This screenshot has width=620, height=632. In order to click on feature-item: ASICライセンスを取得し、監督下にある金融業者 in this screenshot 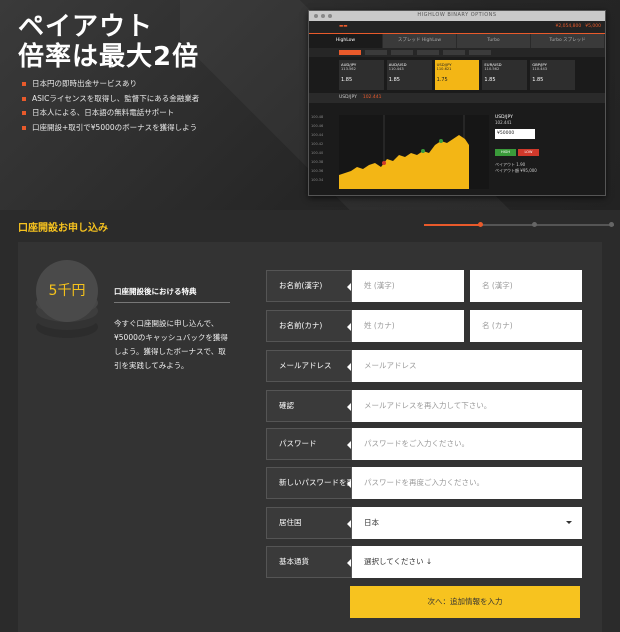, I will do `click(110, 99)`.